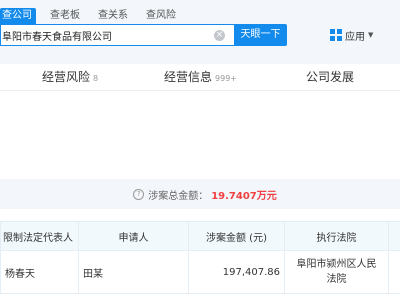 Image resolution: width=400 pixels, height=300 pixels. What do you see at coordinates (244, 196) in the screenshot?
I see `summary-amount: 19.7407万元` at bounding box center [244, 196].